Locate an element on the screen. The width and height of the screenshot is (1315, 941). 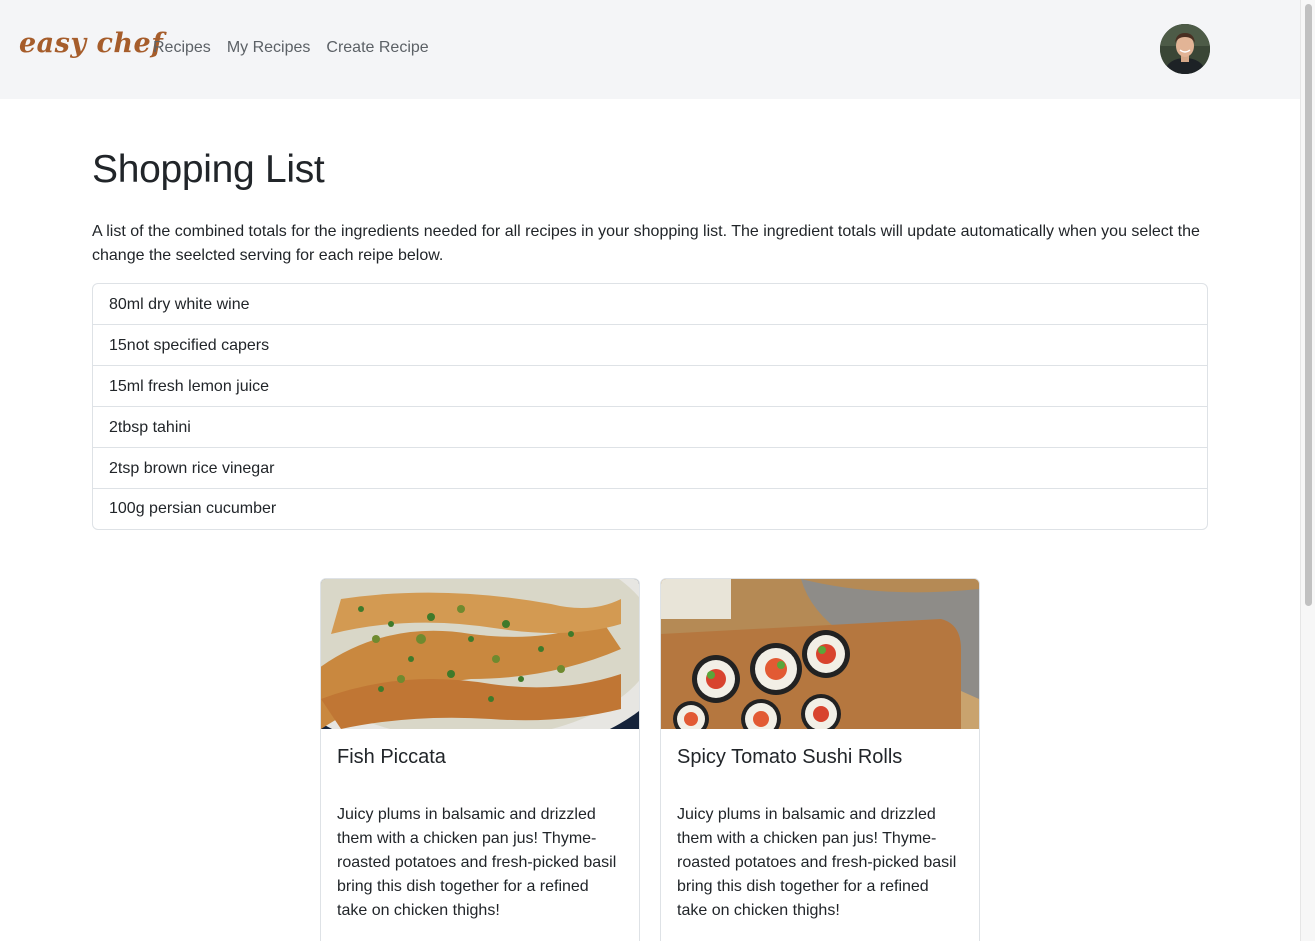
recipe-image-sushi-rolls is located at coordinates (820, 654).